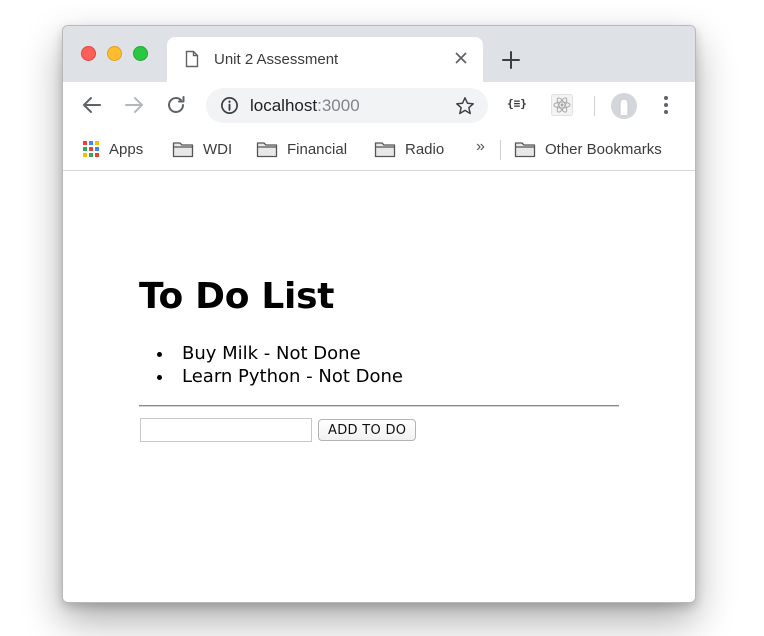 The height and width of the screenshot is (636, 764). Describe the element at coordinates (202, 149) in the screenshot. I see `bookmark-folder-wdi: WDI` at that location.